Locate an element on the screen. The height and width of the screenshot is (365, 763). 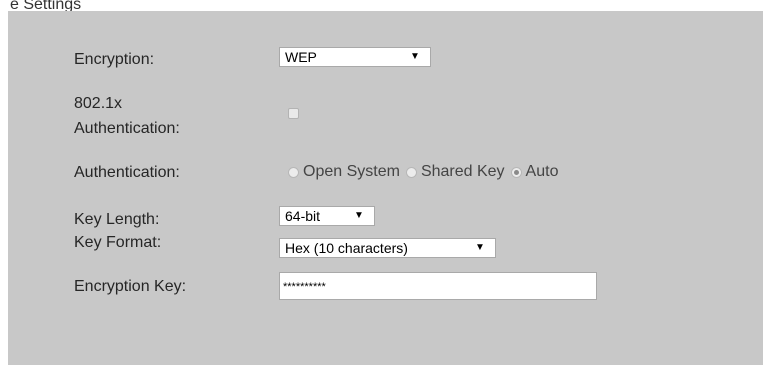
key-length-select: 64-bit ▼ is located at coordinates (327, 216).